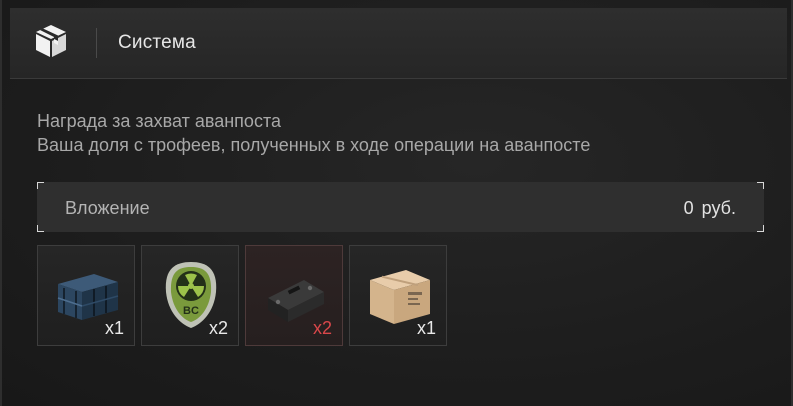 This screenshot has height=406, width=793. Describe the element at coordinates (157, 42) in the screenshot. I see `sender-title: Система` at that location.